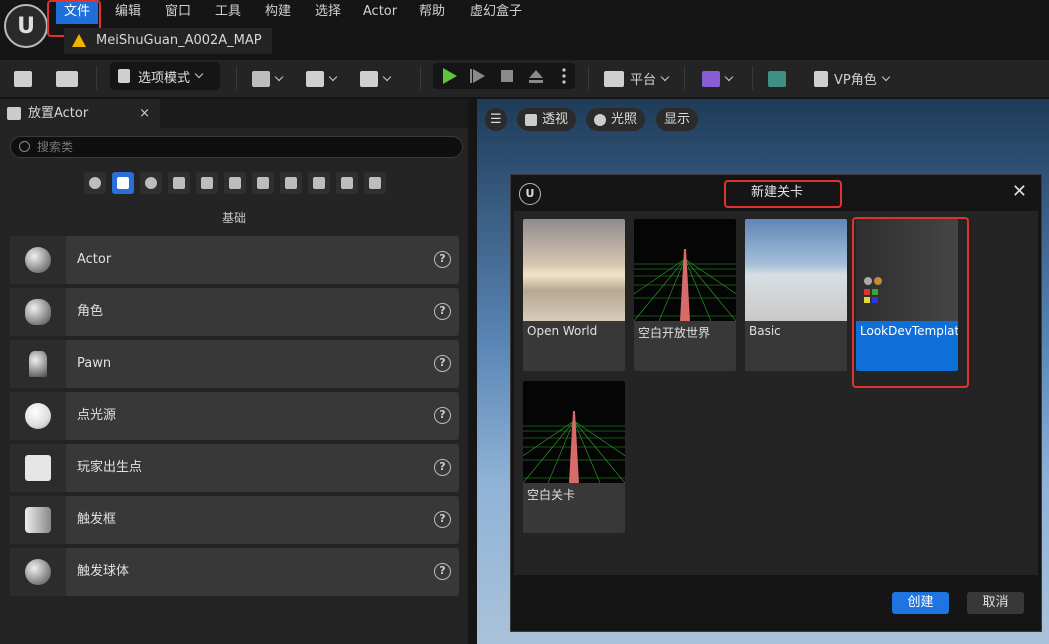 This screenshot has height=644, width=1049. Describe the element at coordinates (555, 119) in the screenshot. I see `perspective-label: 透视` at that location.